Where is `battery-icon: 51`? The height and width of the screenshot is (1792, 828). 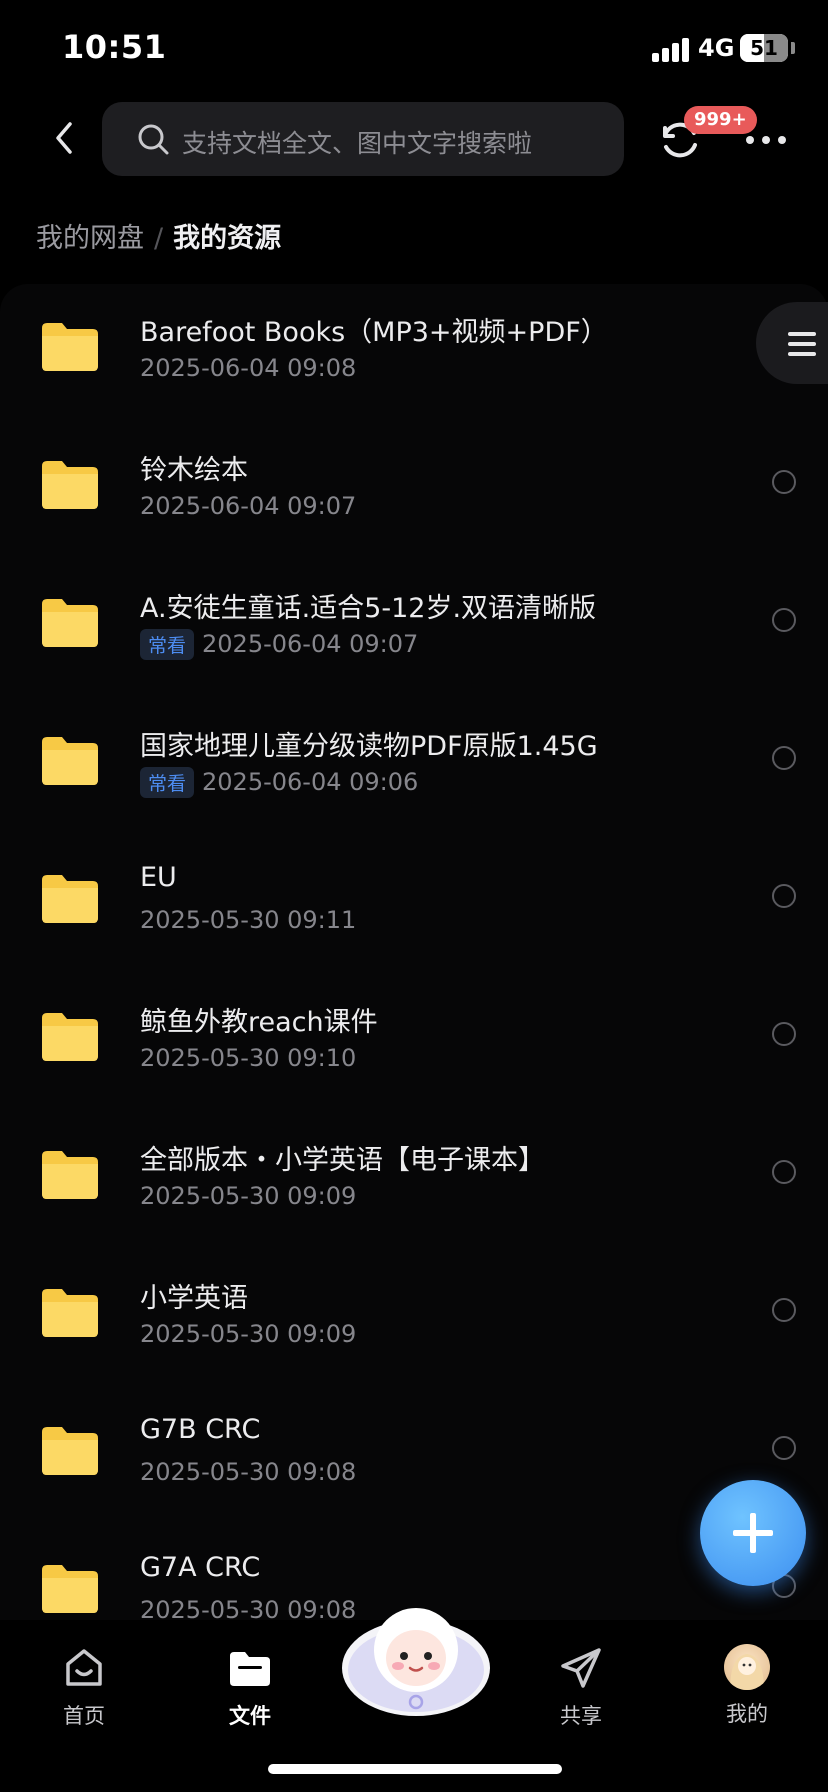
battery-icon: 51 is located at coordinates (764, 48).